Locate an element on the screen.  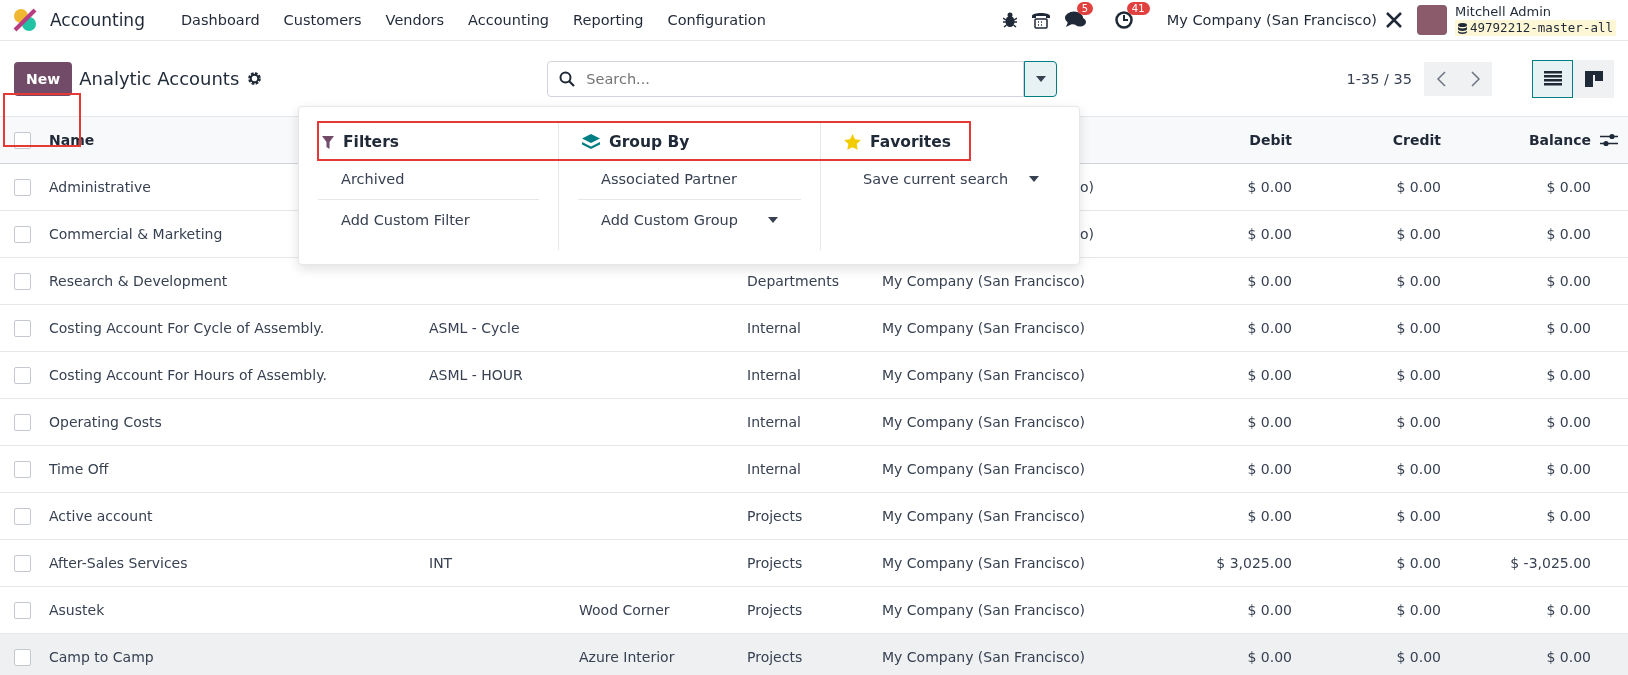
table-row: Time Off Internal My Company (San Francisco) $ 0.00 $ 0.00 $ 0.00 is located at coordinates (814, 469).